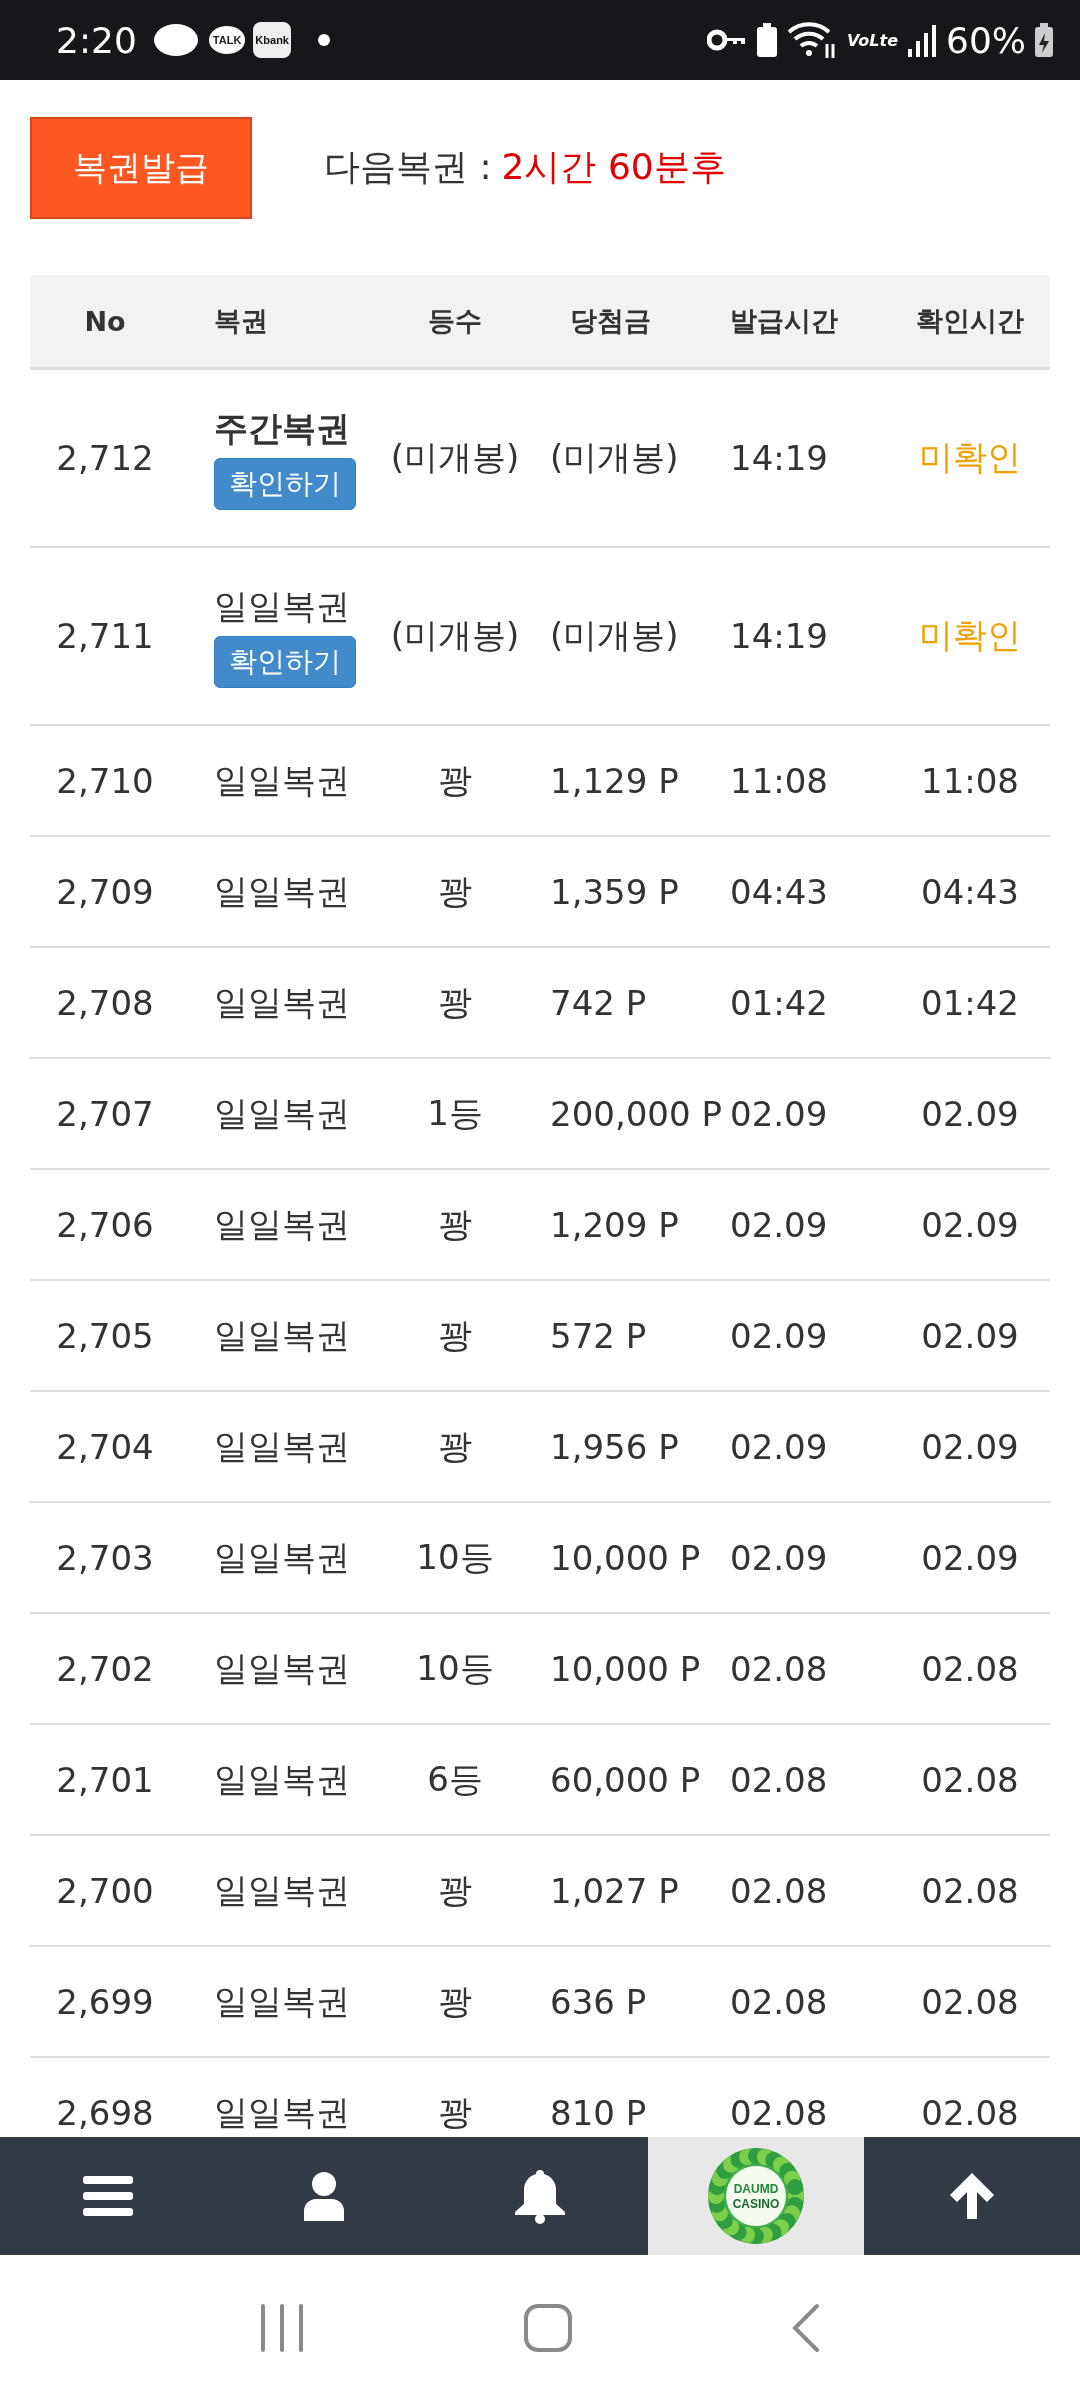 Image resolution: width=1080 pixels, height=2400 pixels. What do you see at coordinates (455, 321) in the screenshot?
I see `column-header: 등수` at bounding box center [455, 321].